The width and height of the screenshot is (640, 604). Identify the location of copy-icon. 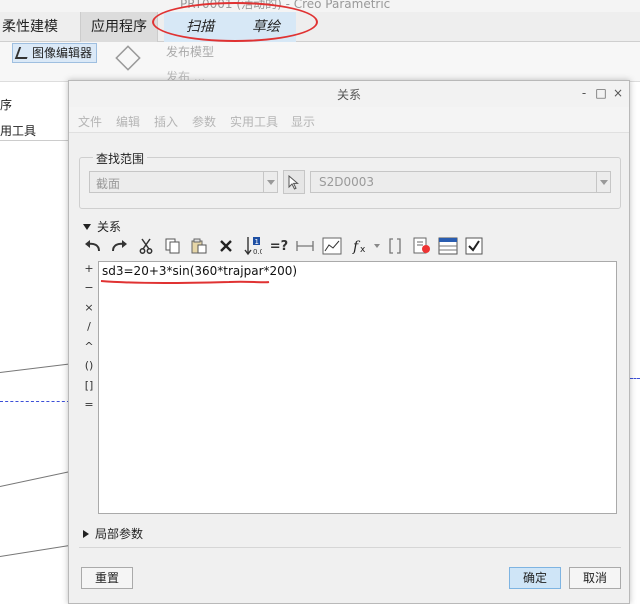
(173, 246).